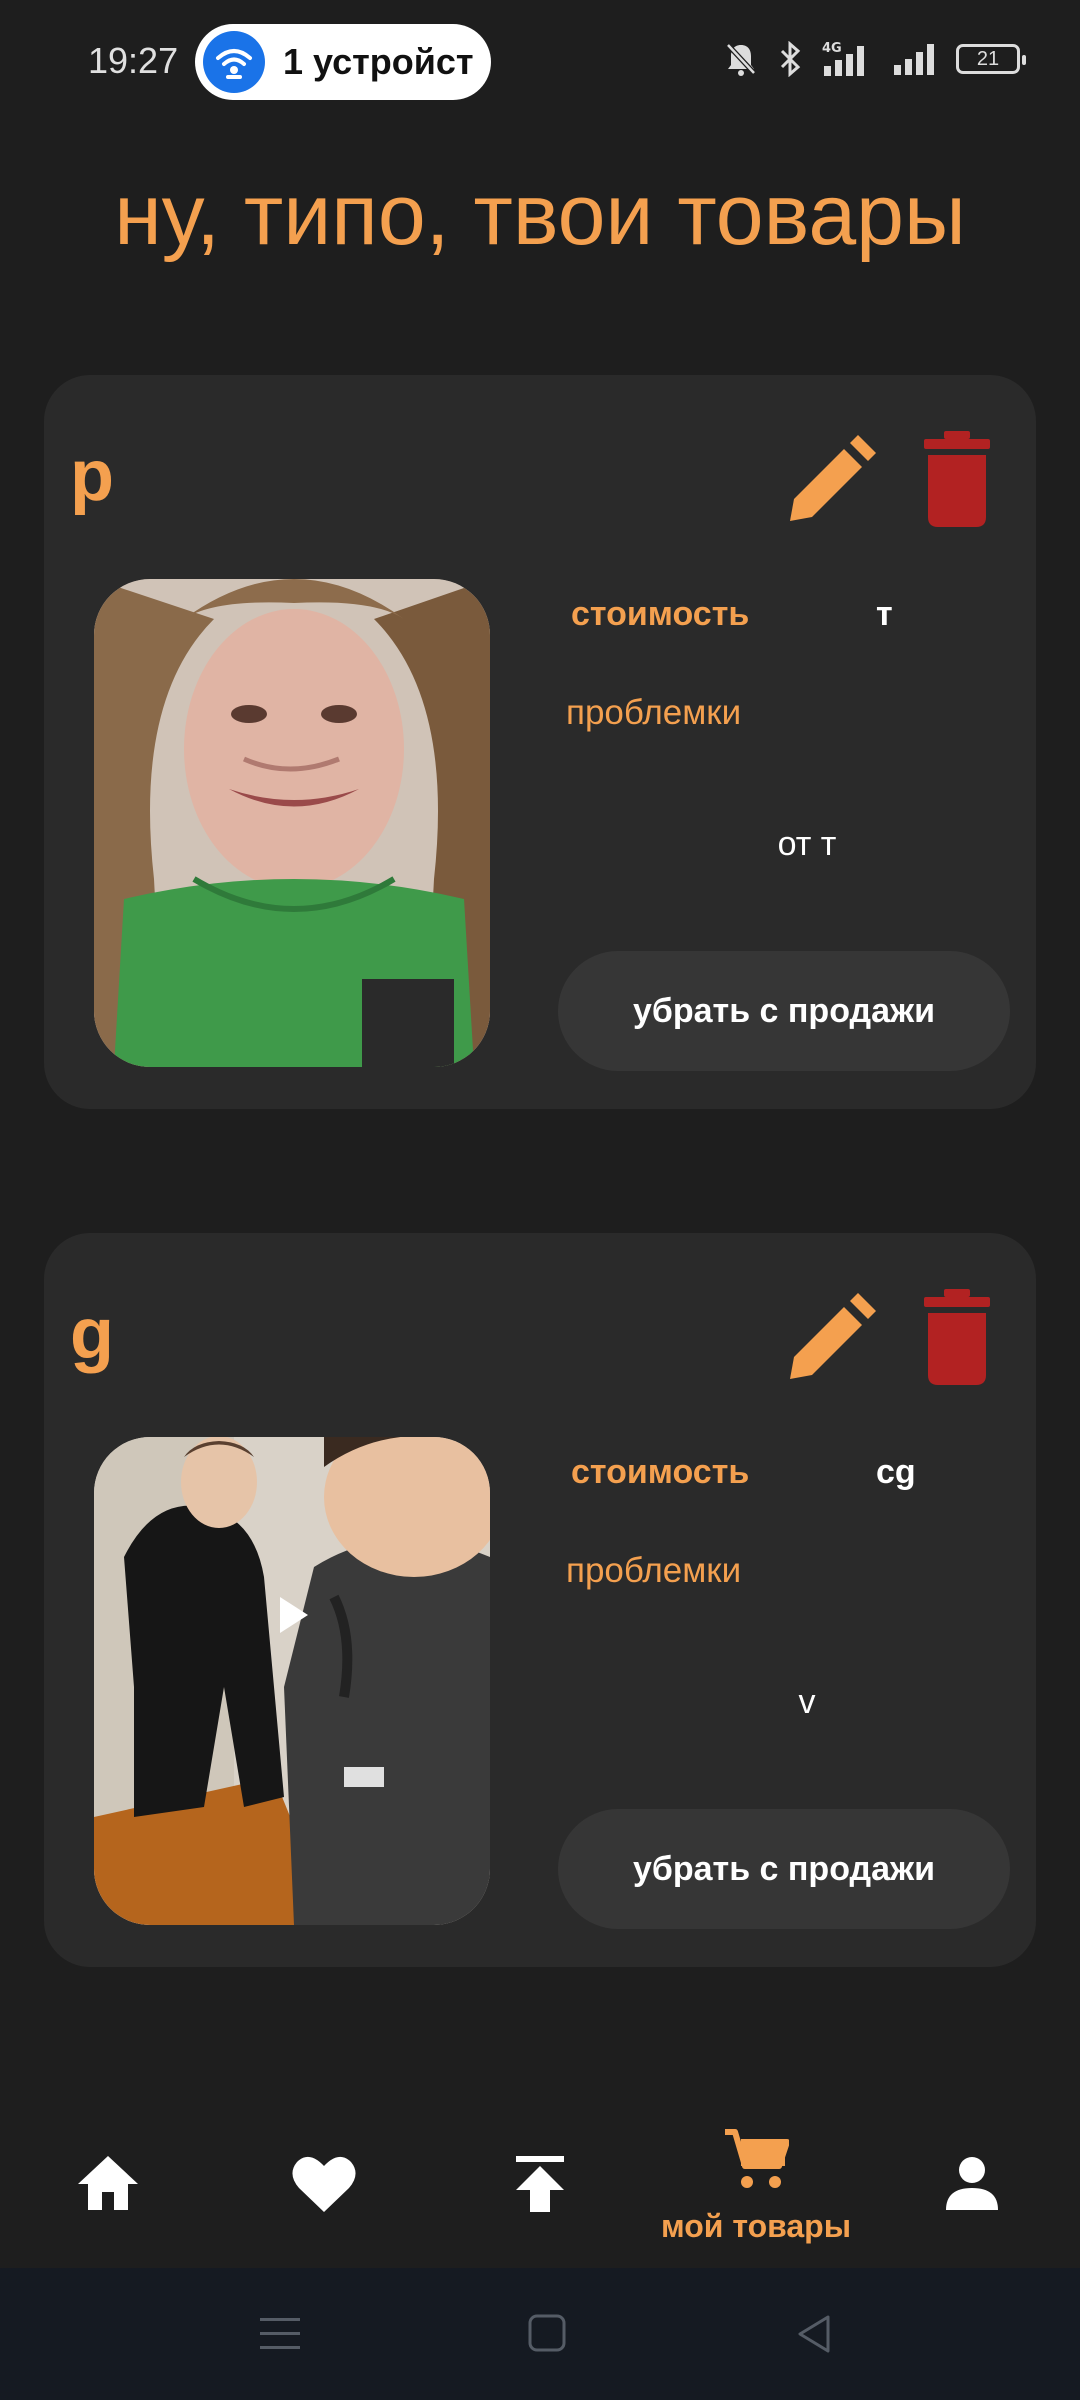  I want to click on nav-favorites, so click(324, 2184).